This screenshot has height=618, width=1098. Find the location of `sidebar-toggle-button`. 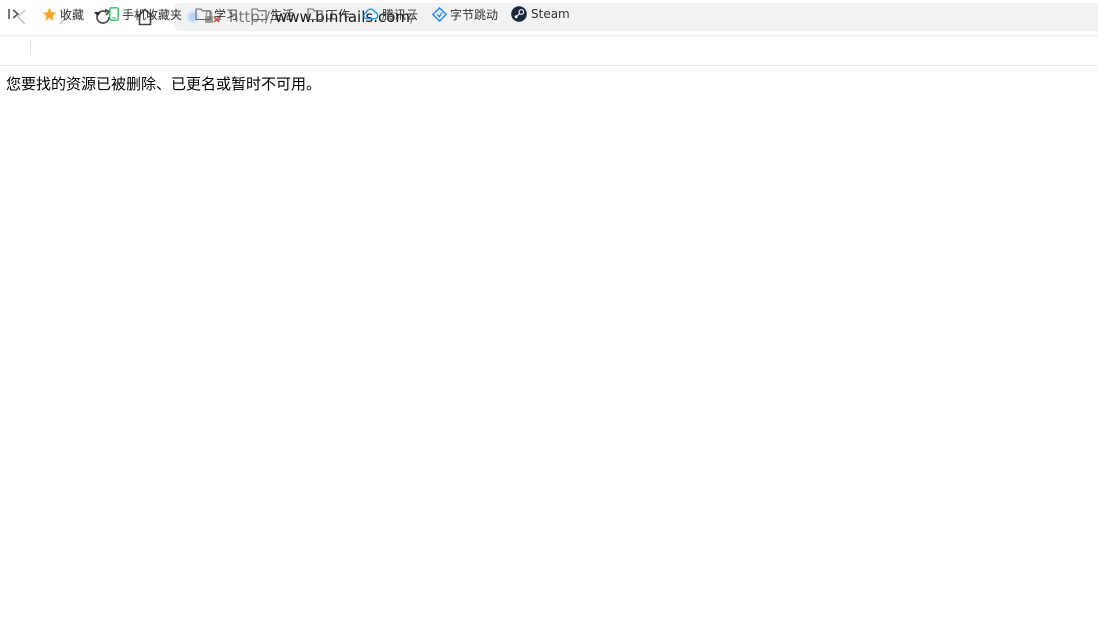

sidebar-toggle-button is located at coordinates (14, 14).